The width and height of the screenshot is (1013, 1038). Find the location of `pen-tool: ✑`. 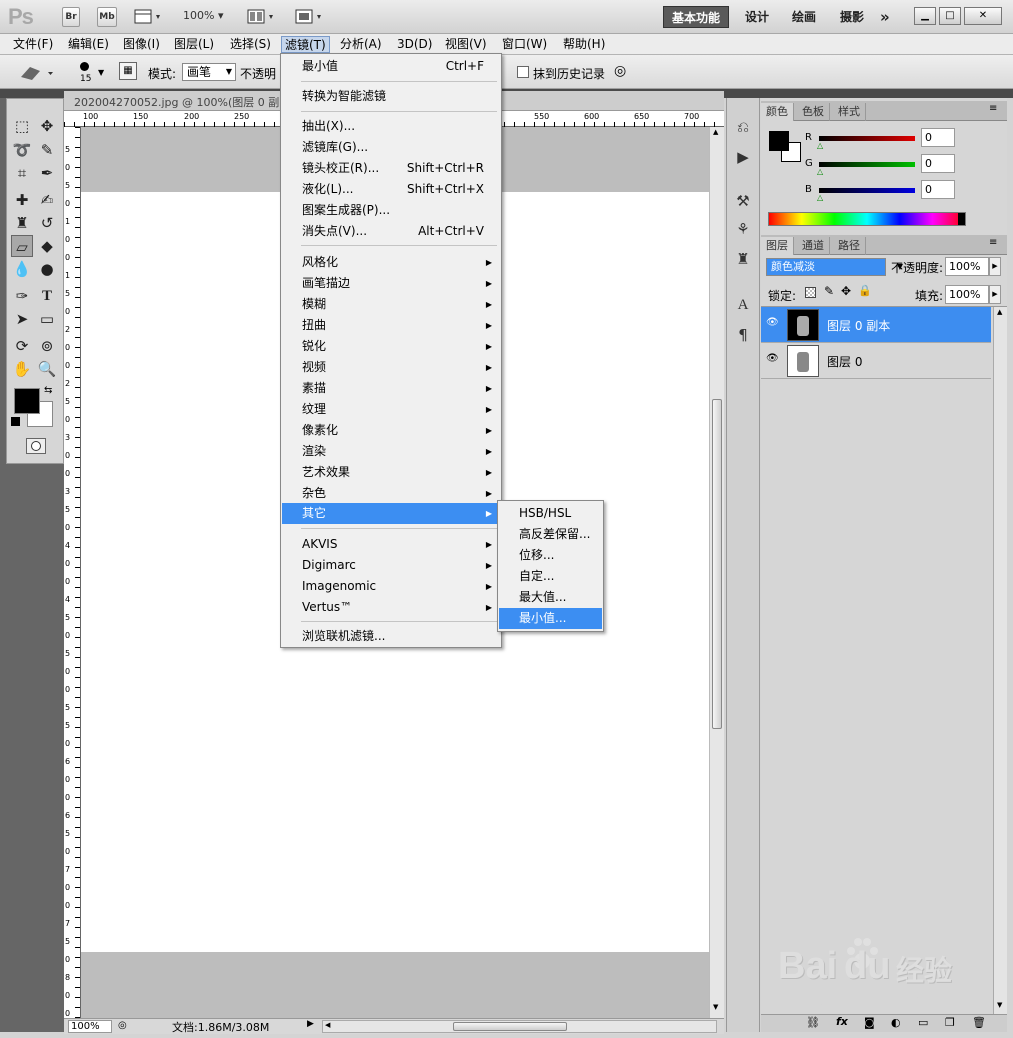

pen-tool: ✑ is located at coordinates (22, 296).